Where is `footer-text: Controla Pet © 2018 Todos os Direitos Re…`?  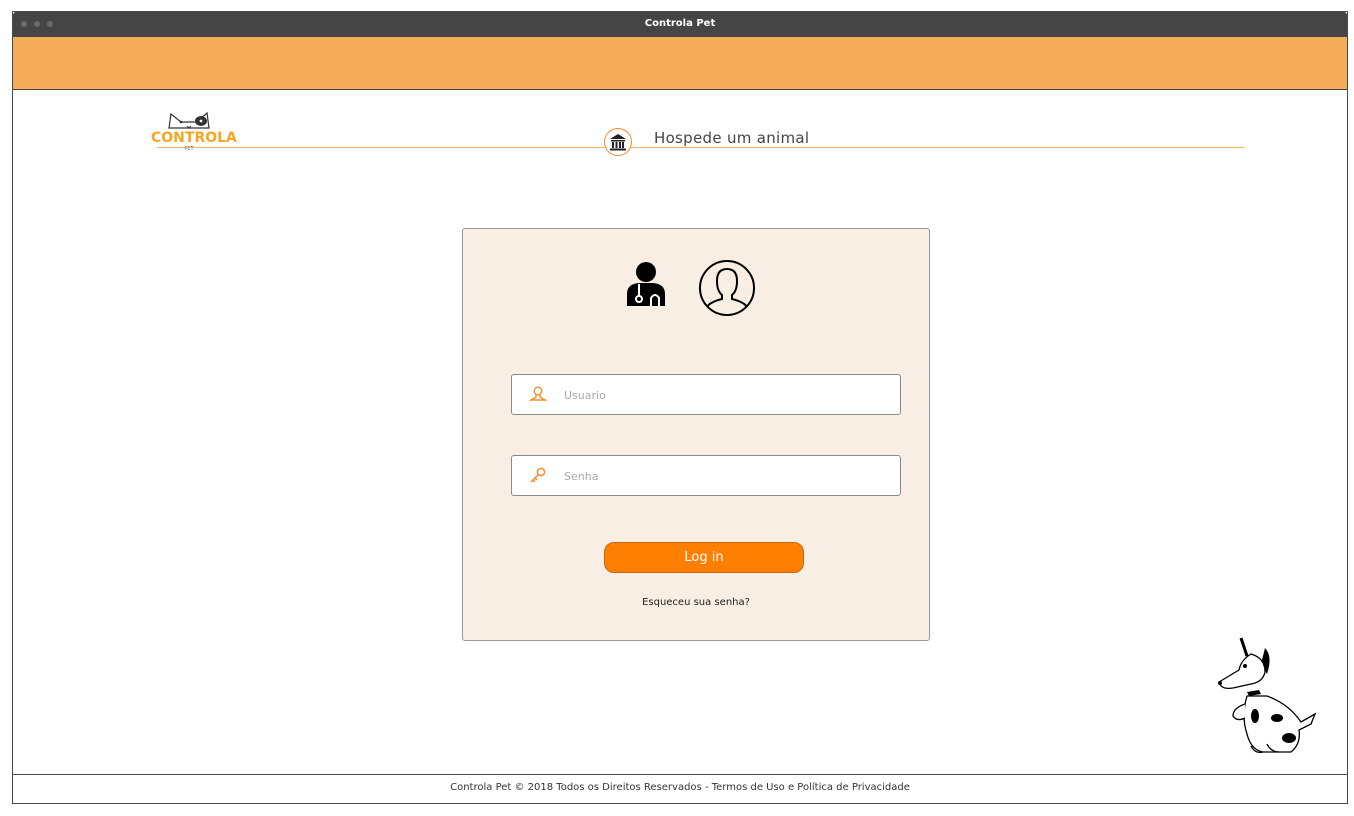
footer-text: Controla Pet © 2018 Todos os Direitos Re… is located at coordinates (680, 787).